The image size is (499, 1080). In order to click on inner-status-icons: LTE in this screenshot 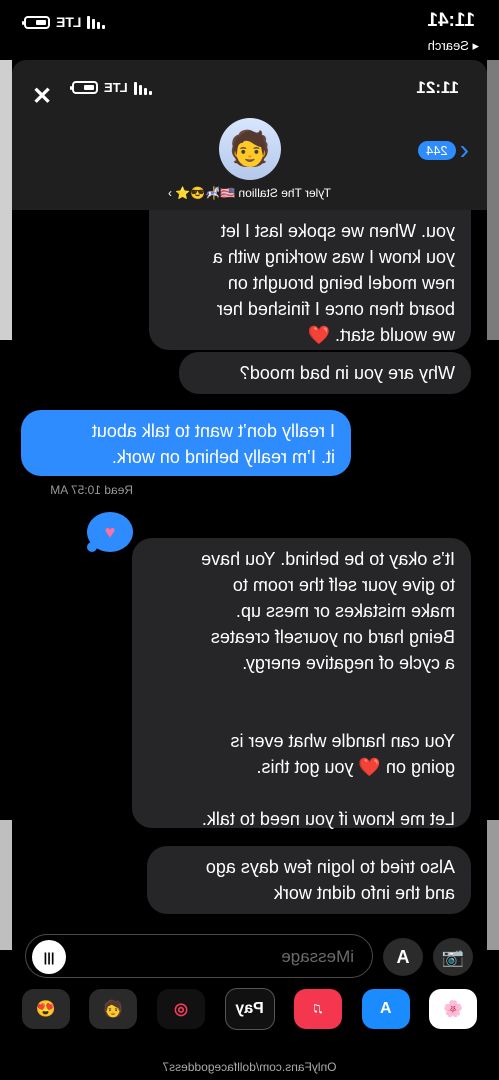, I will do `click(112, 87)`.